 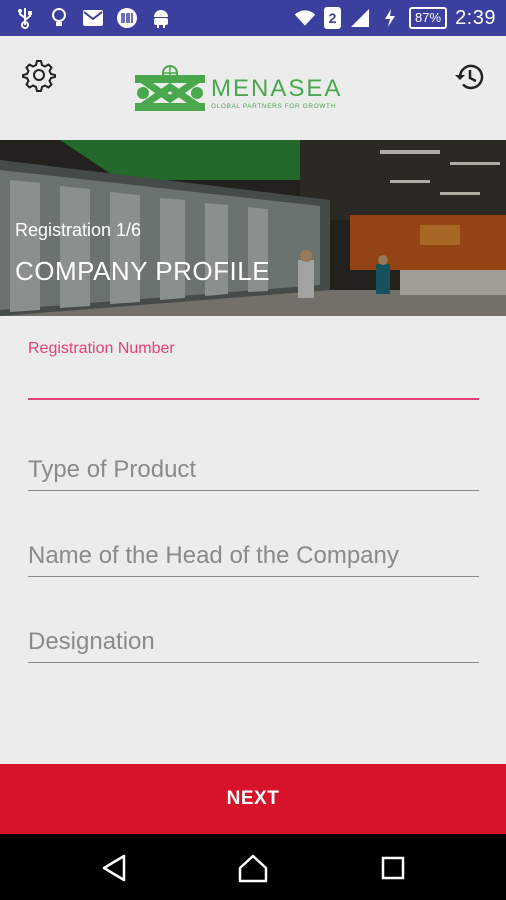 I want to click on registration-number-input, so click(x=253, y=378).